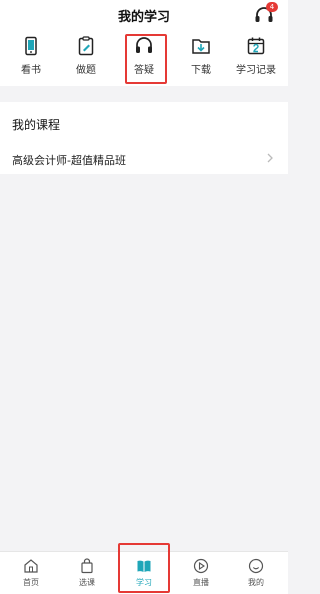 The width and height of the screenshot is (320, 594). What do you see at coordinates (31, 566) in the screenshot?
I see `home-icon` at bounding box center [31, 566].